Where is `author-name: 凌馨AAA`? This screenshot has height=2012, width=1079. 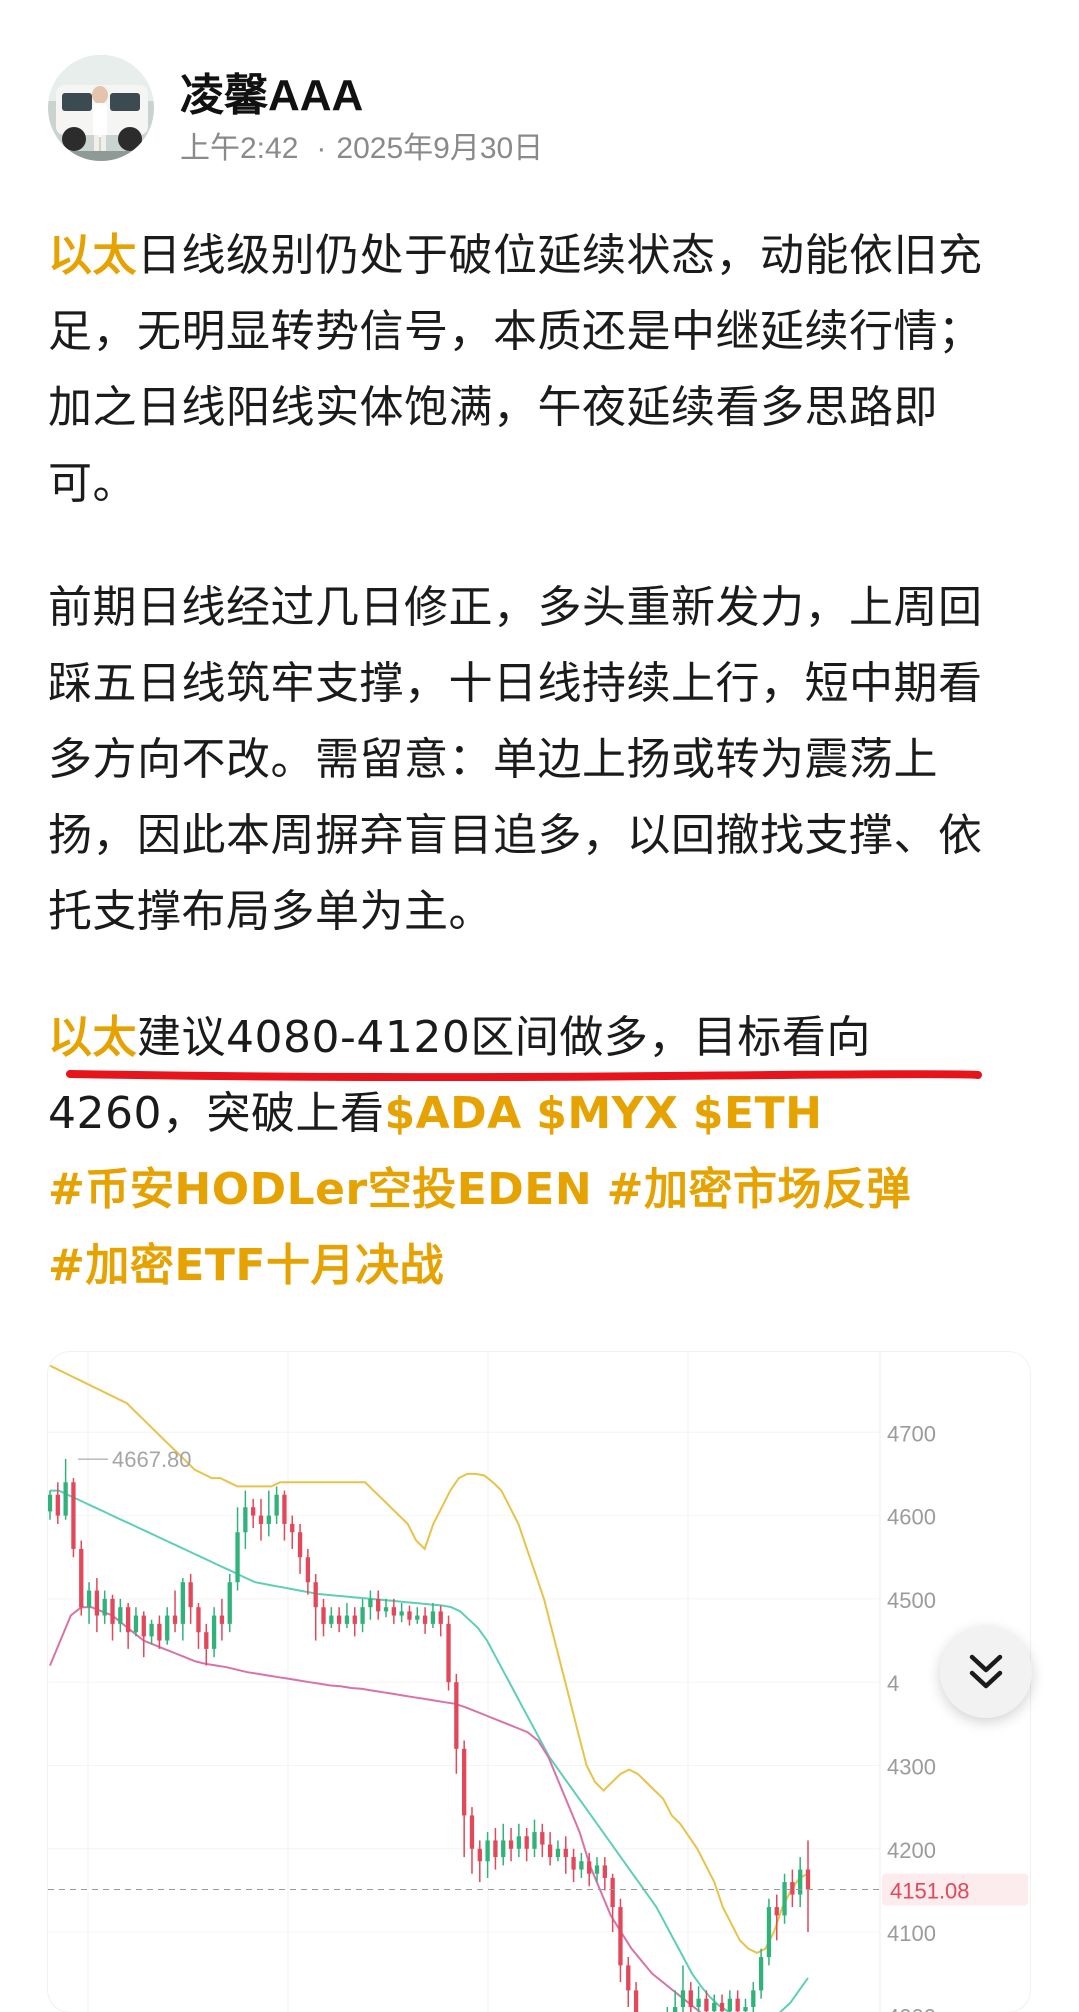
author-name: 凌馨AAA is located at coordinates (271, 91).